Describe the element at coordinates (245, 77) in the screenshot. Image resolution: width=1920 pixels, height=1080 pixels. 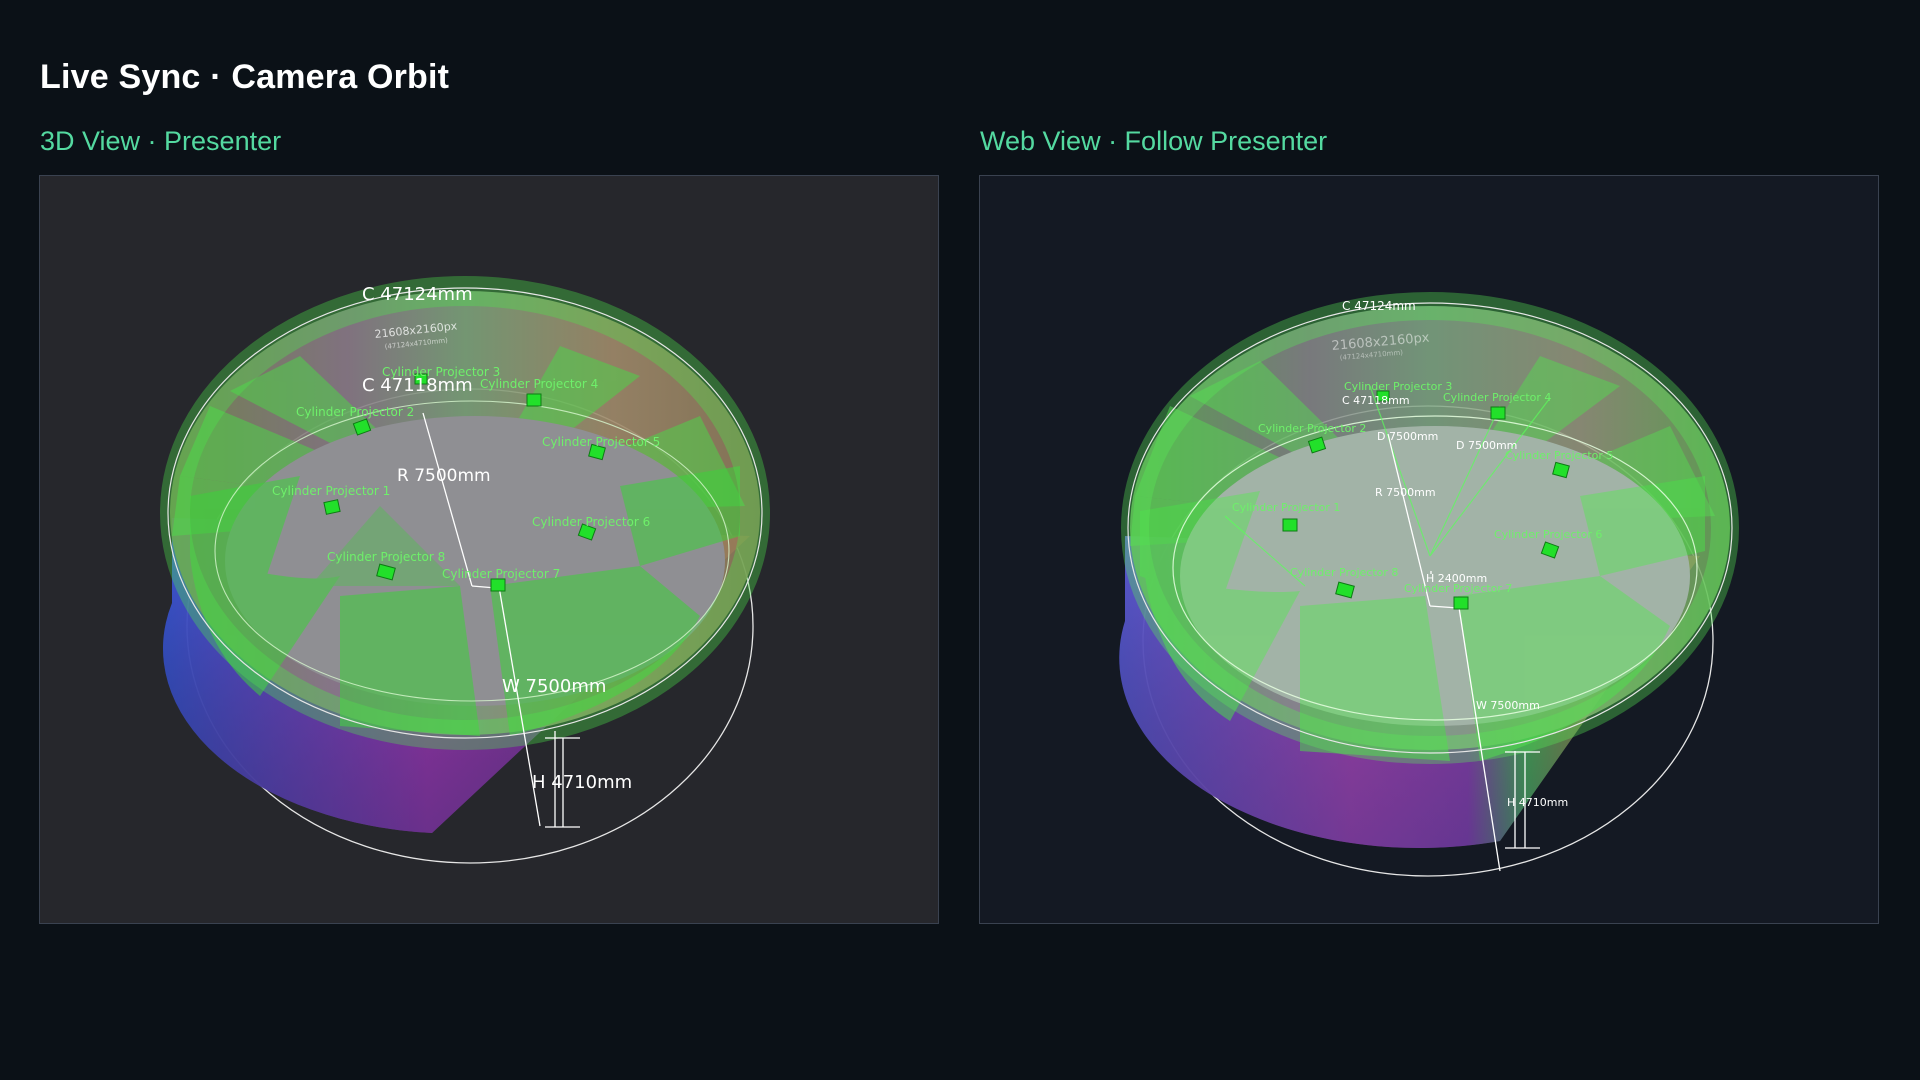
I see `page-title: Live Sync · Camera Orbit` at that location.